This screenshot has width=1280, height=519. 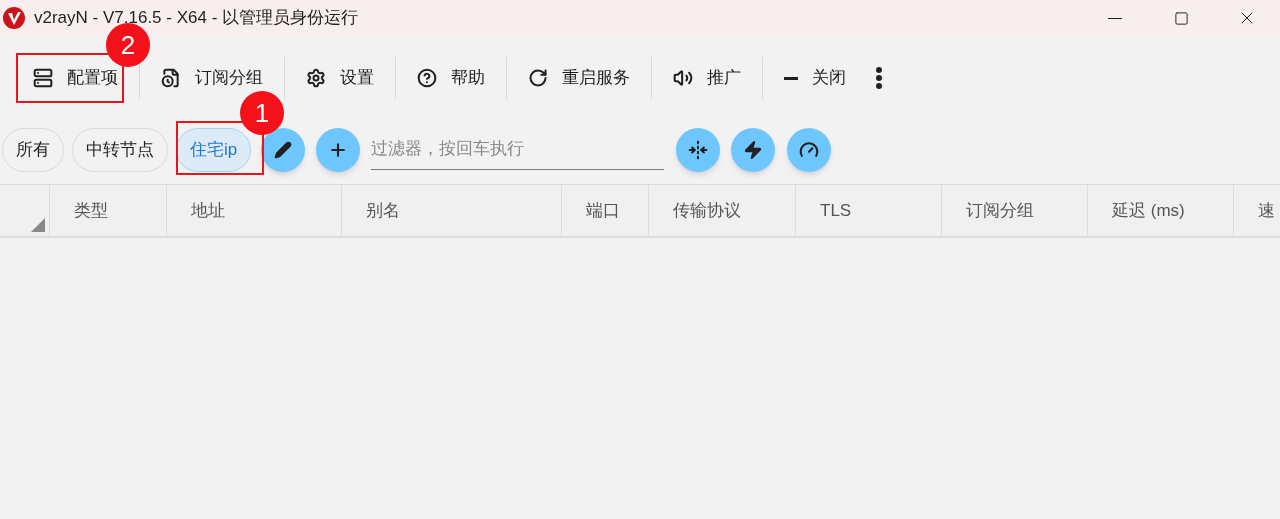 I want to click on toolbar-button: 关闭, so click(x=815, y=78).